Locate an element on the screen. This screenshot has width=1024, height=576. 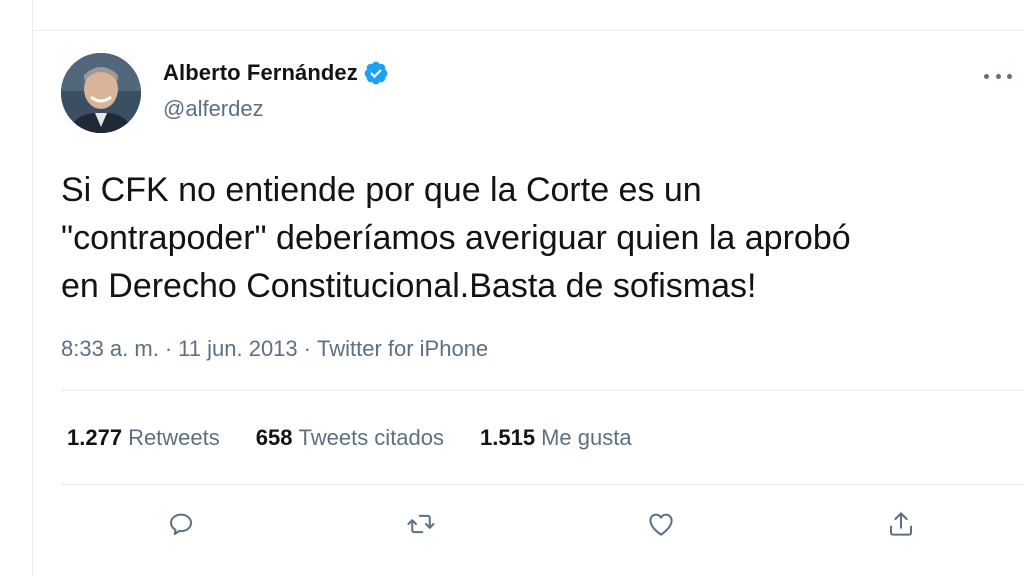
avatar is located at coordinates (101, 93).